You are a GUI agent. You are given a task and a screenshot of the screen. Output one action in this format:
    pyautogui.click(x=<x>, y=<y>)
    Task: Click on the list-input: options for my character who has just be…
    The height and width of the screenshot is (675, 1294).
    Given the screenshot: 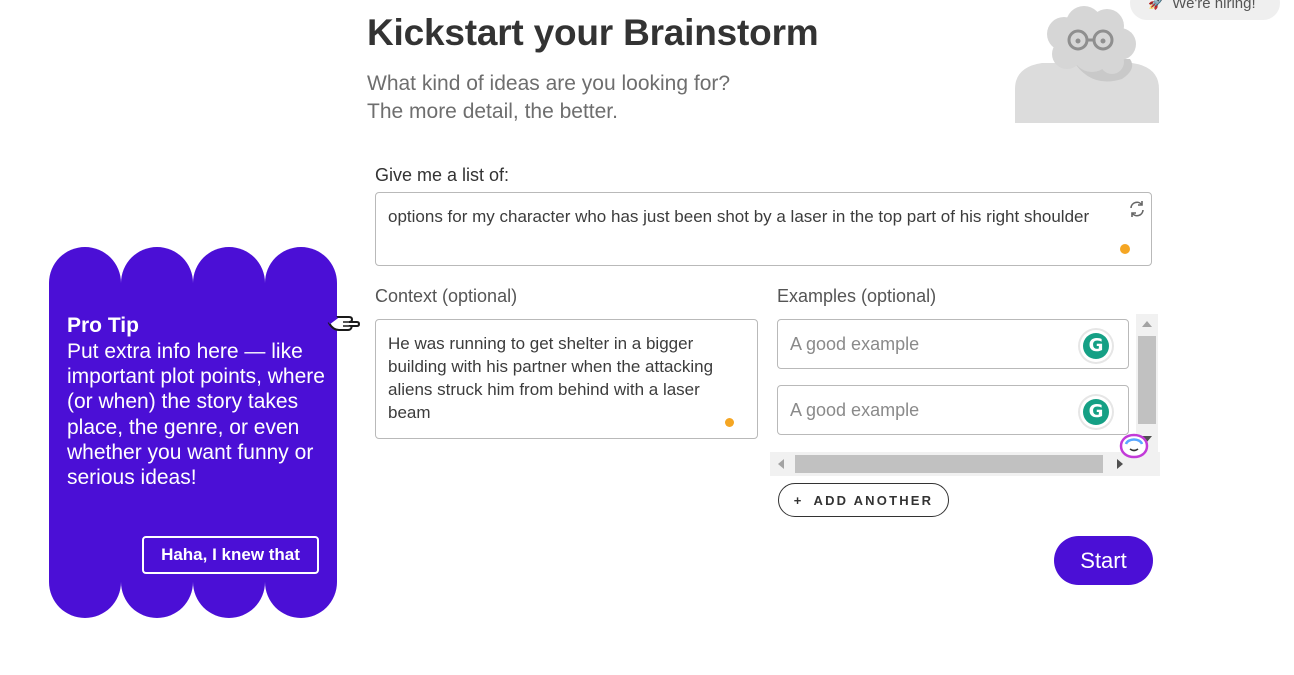 What is the action you would take?
    pyautogui.click(x=763, y=229)
    